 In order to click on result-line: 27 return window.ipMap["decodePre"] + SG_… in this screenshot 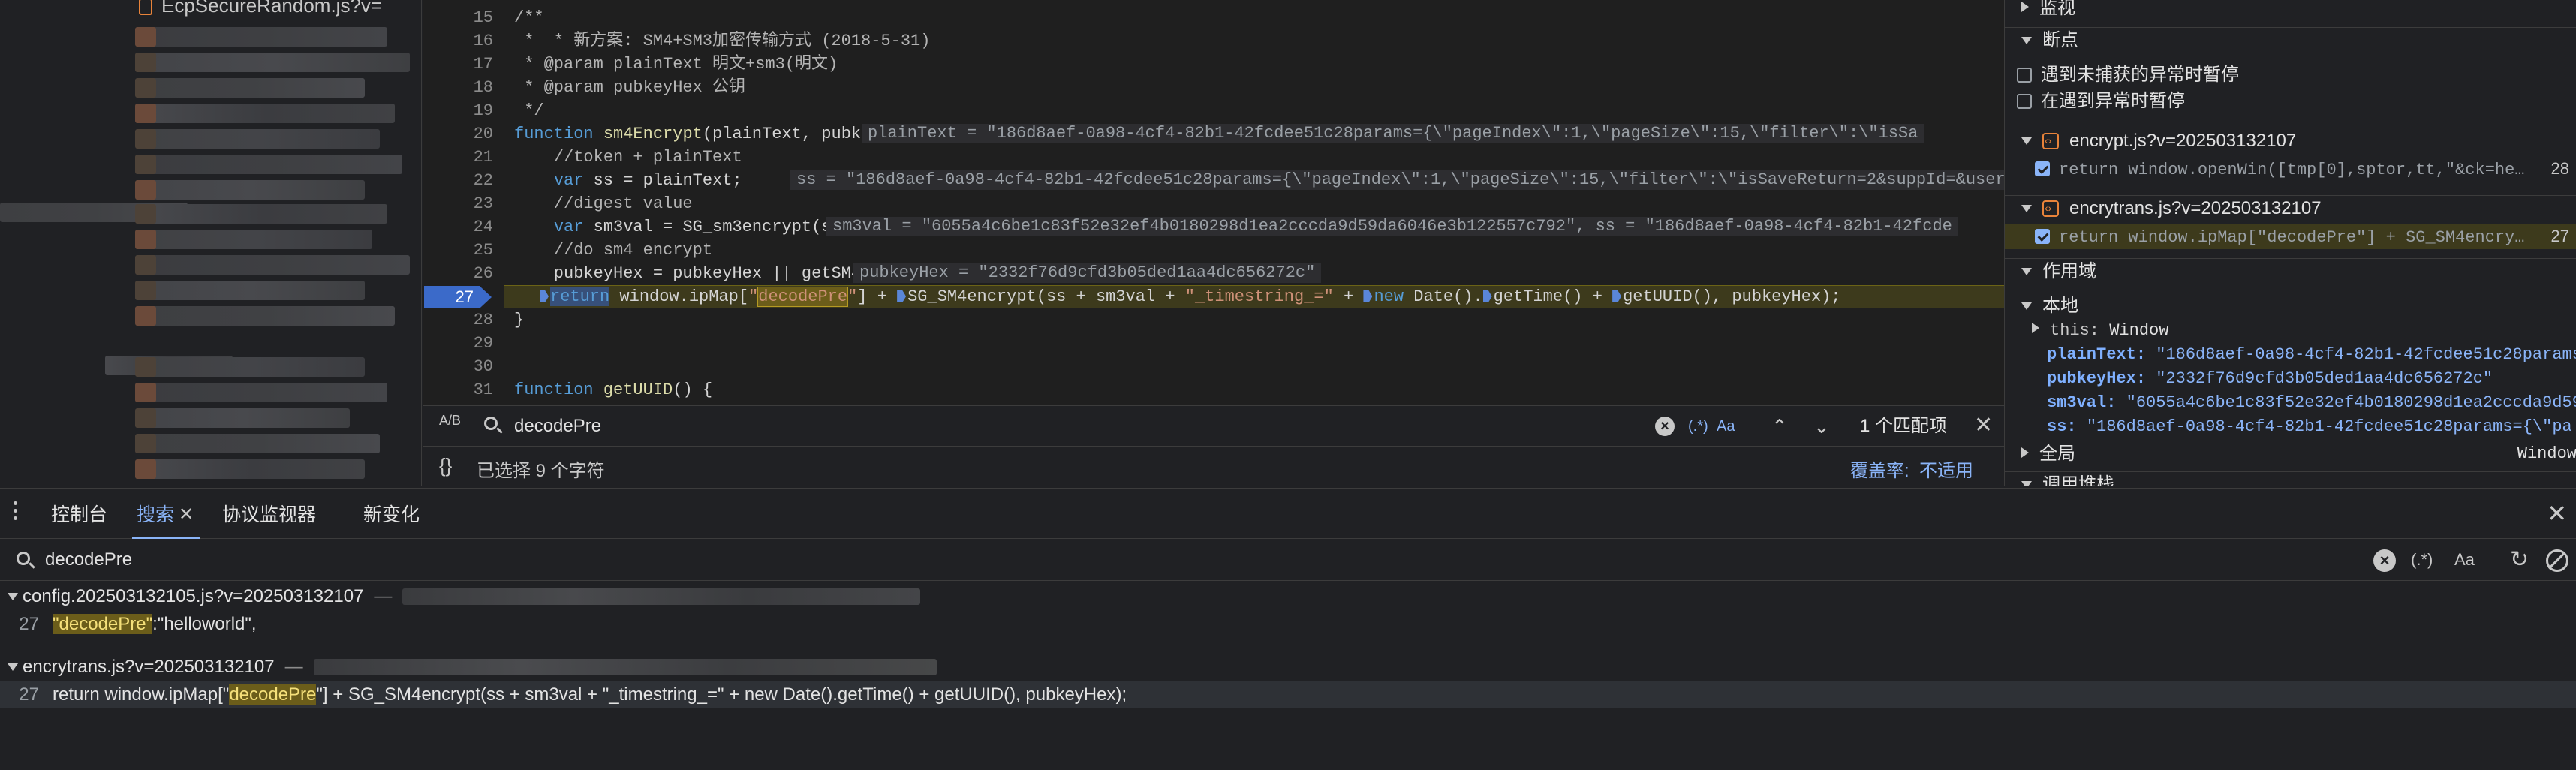, I will do `click(1288, 694)`.